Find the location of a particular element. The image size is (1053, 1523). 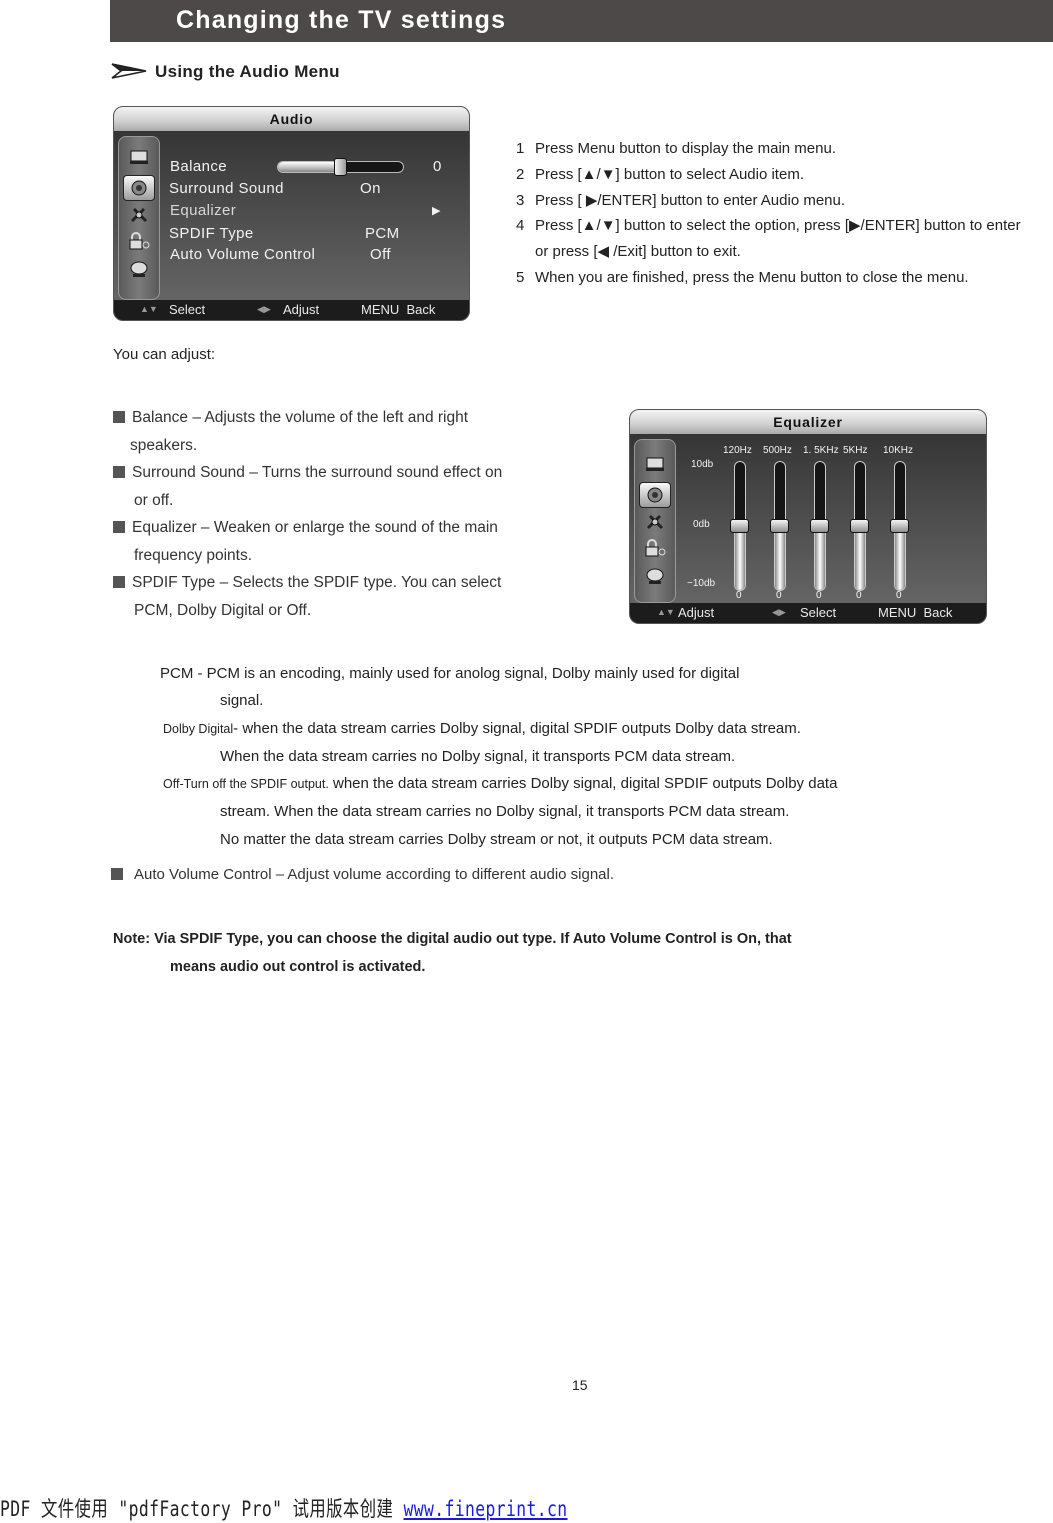

menu-sidebar is located at coordinates (655, 521).